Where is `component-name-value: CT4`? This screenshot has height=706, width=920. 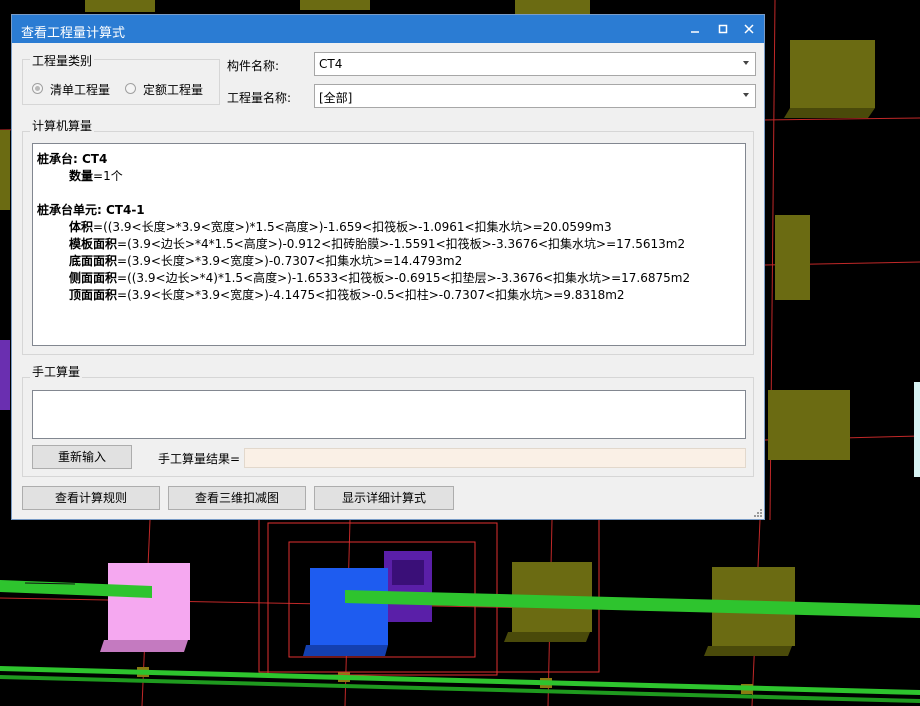
component-name-value: CT4 is located at coordinates (331, 64).